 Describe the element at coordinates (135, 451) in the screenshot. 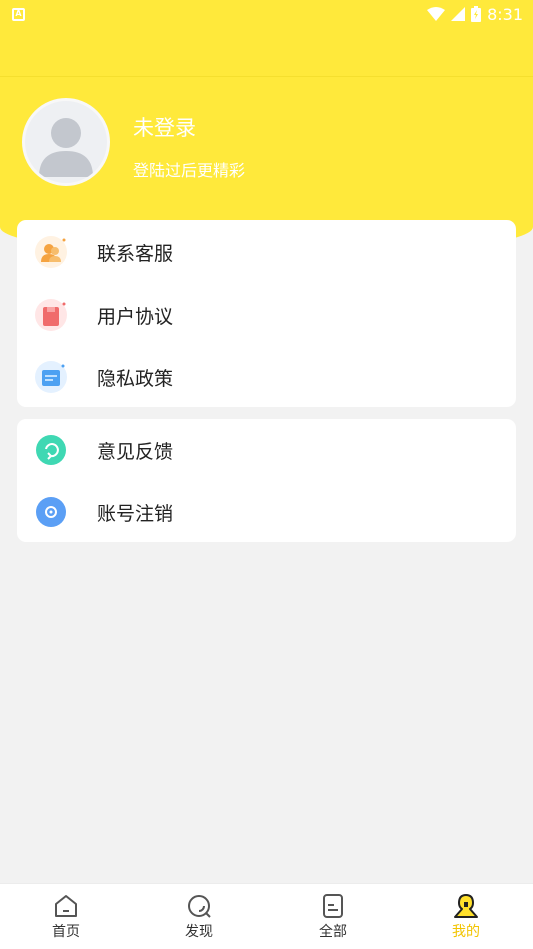

I see `menu-item-label: 意见反馈` at that location.